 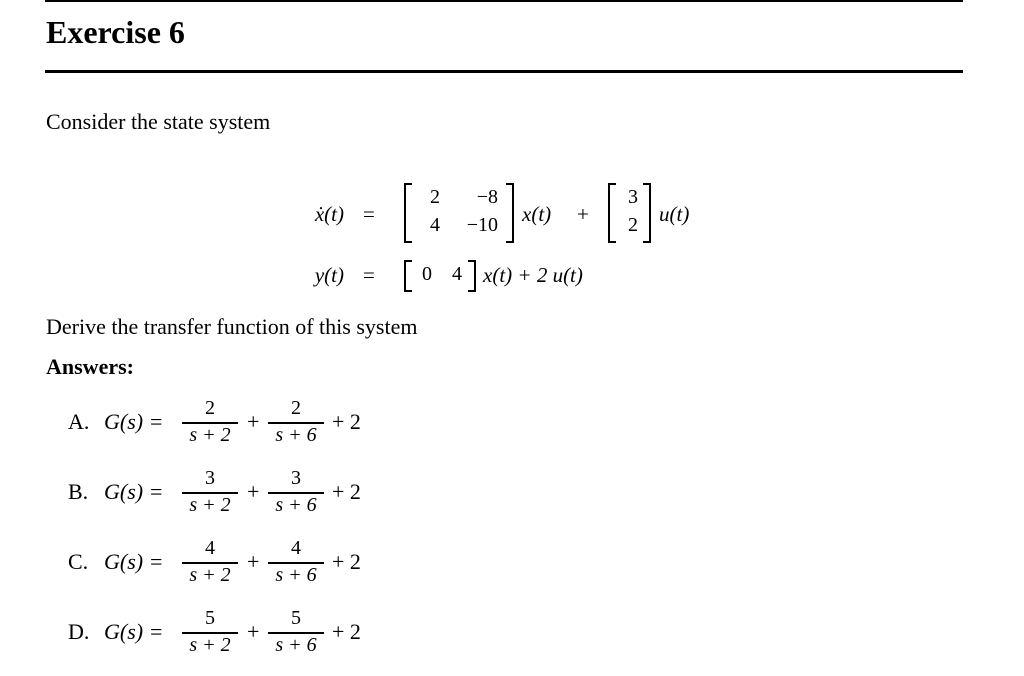 I want to click on title-rule, so click(x=504, y=71).